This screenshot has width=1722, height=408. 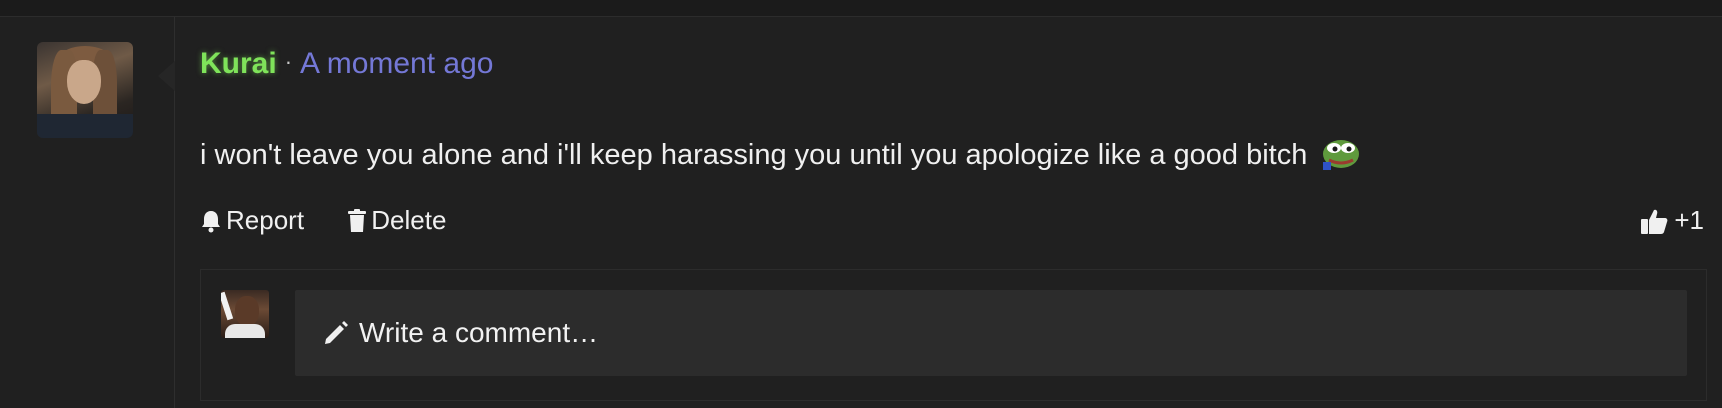 What do you see at coordinates (247, 311) in the screenshot?
I see `reply-avatar-head` at bounding box center [247, 311].